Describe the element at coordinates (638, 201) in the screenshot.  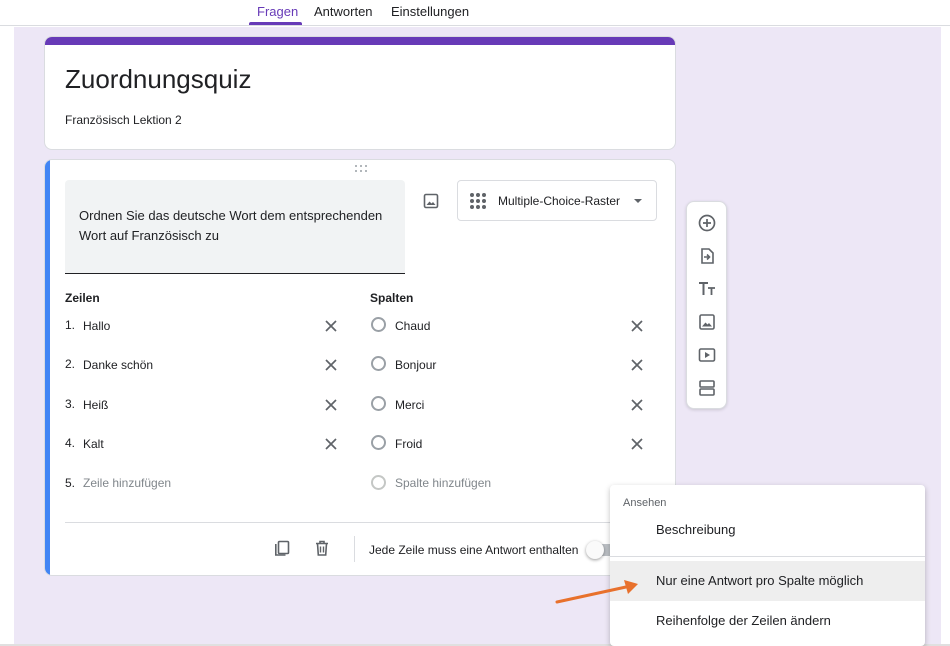
I see `caret-down-icon` at that location.